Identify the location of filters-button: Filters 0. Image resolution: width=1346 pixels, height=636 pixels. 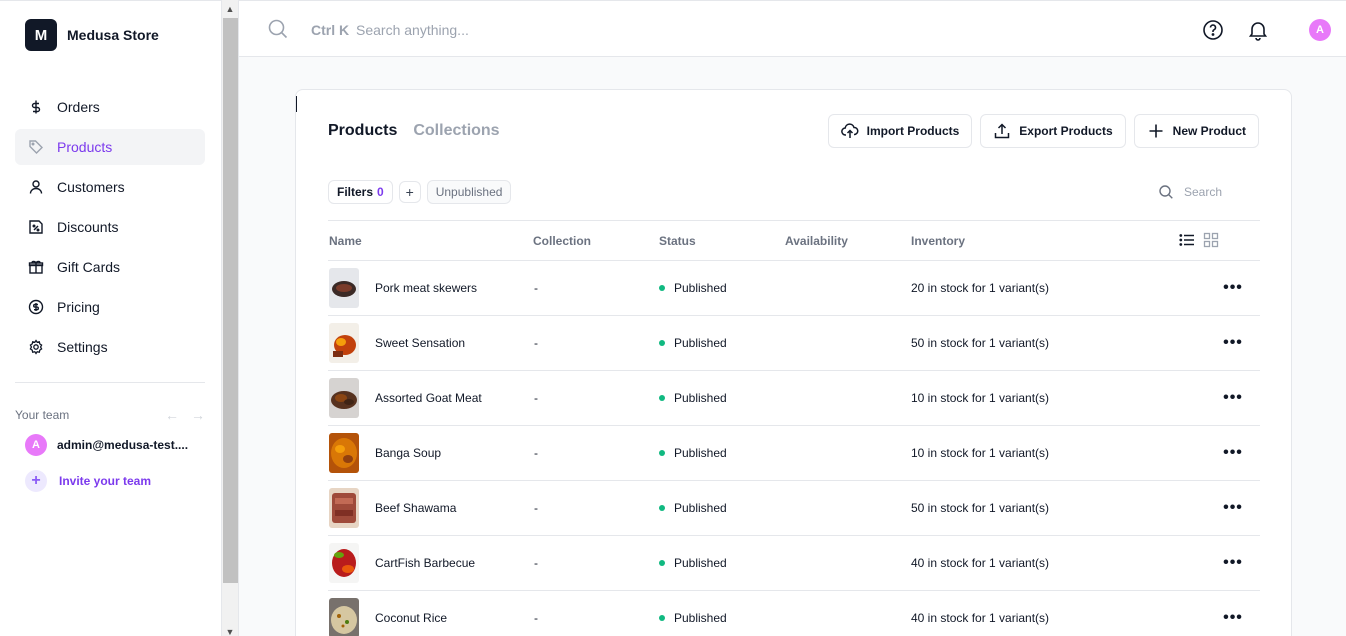
(360, 192).